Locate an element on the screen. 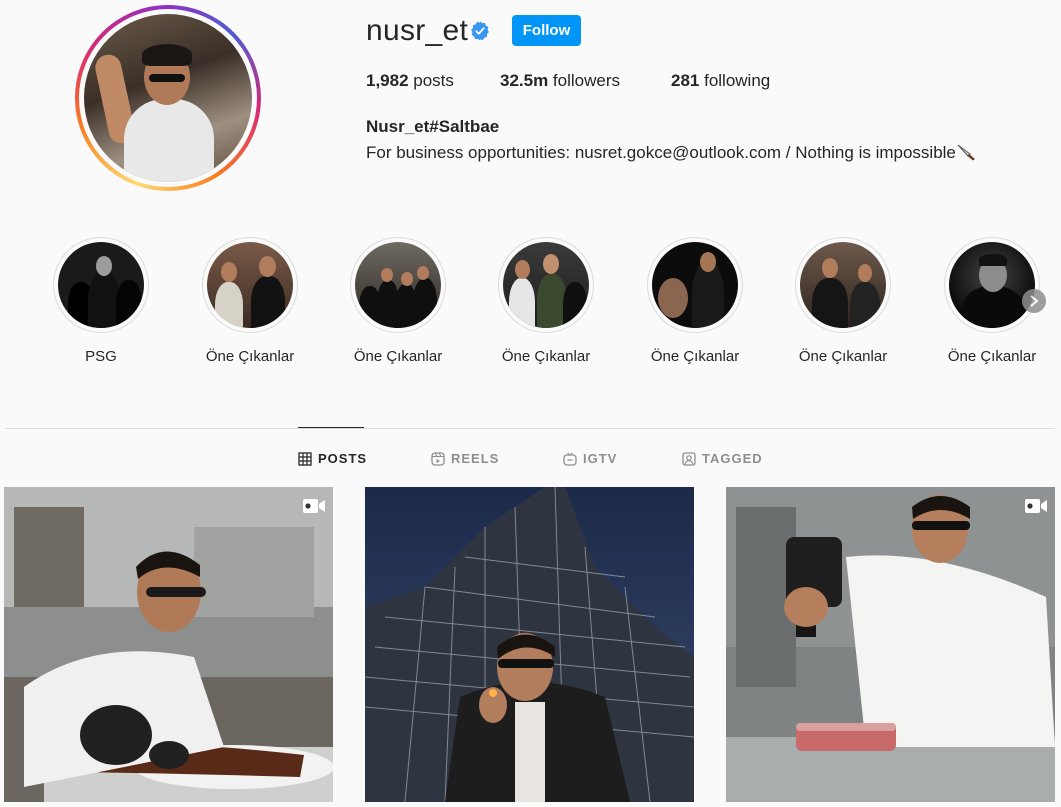 This screenshot has height=807, width=1061. followers-count: 32.5m is located at coordinates (524, 80).